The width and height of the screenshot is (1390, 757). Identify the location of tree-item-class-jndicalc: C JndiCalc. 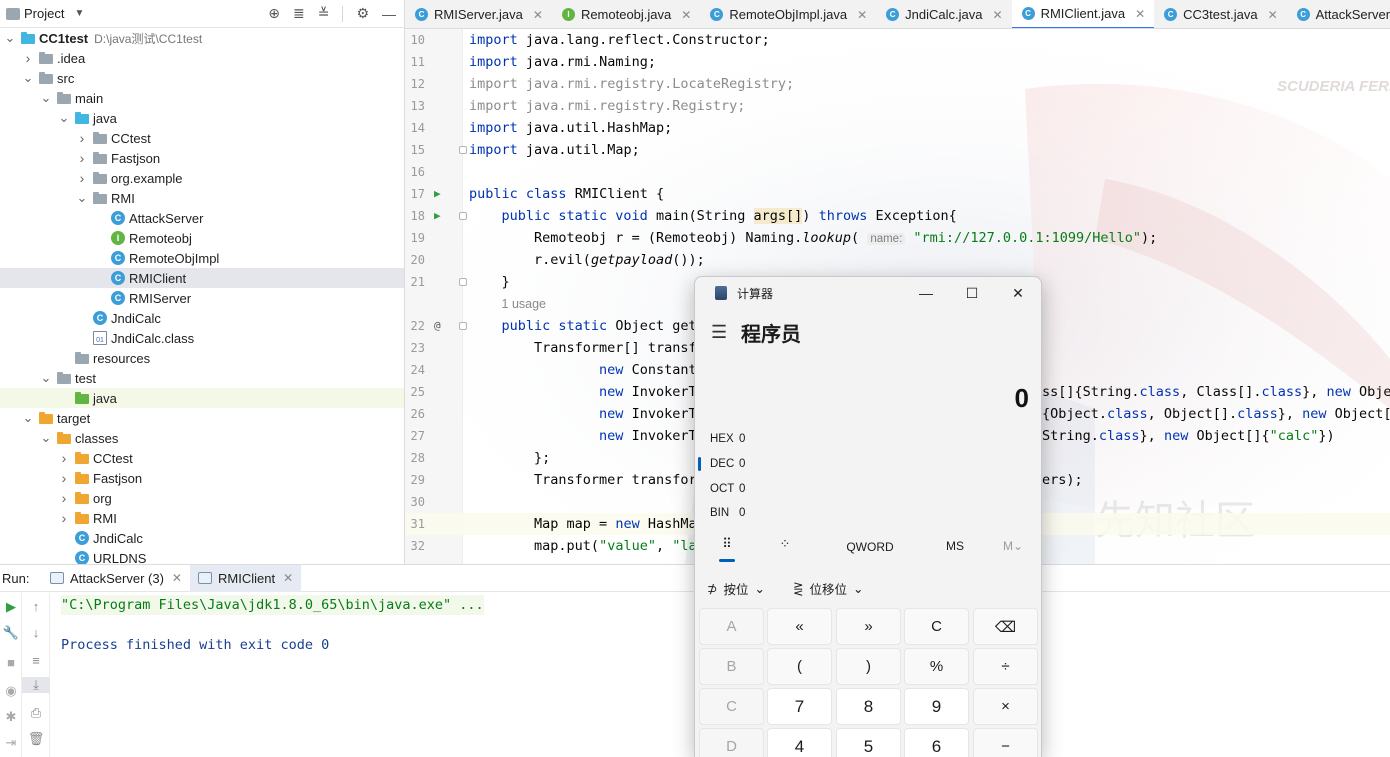
(202, 318).